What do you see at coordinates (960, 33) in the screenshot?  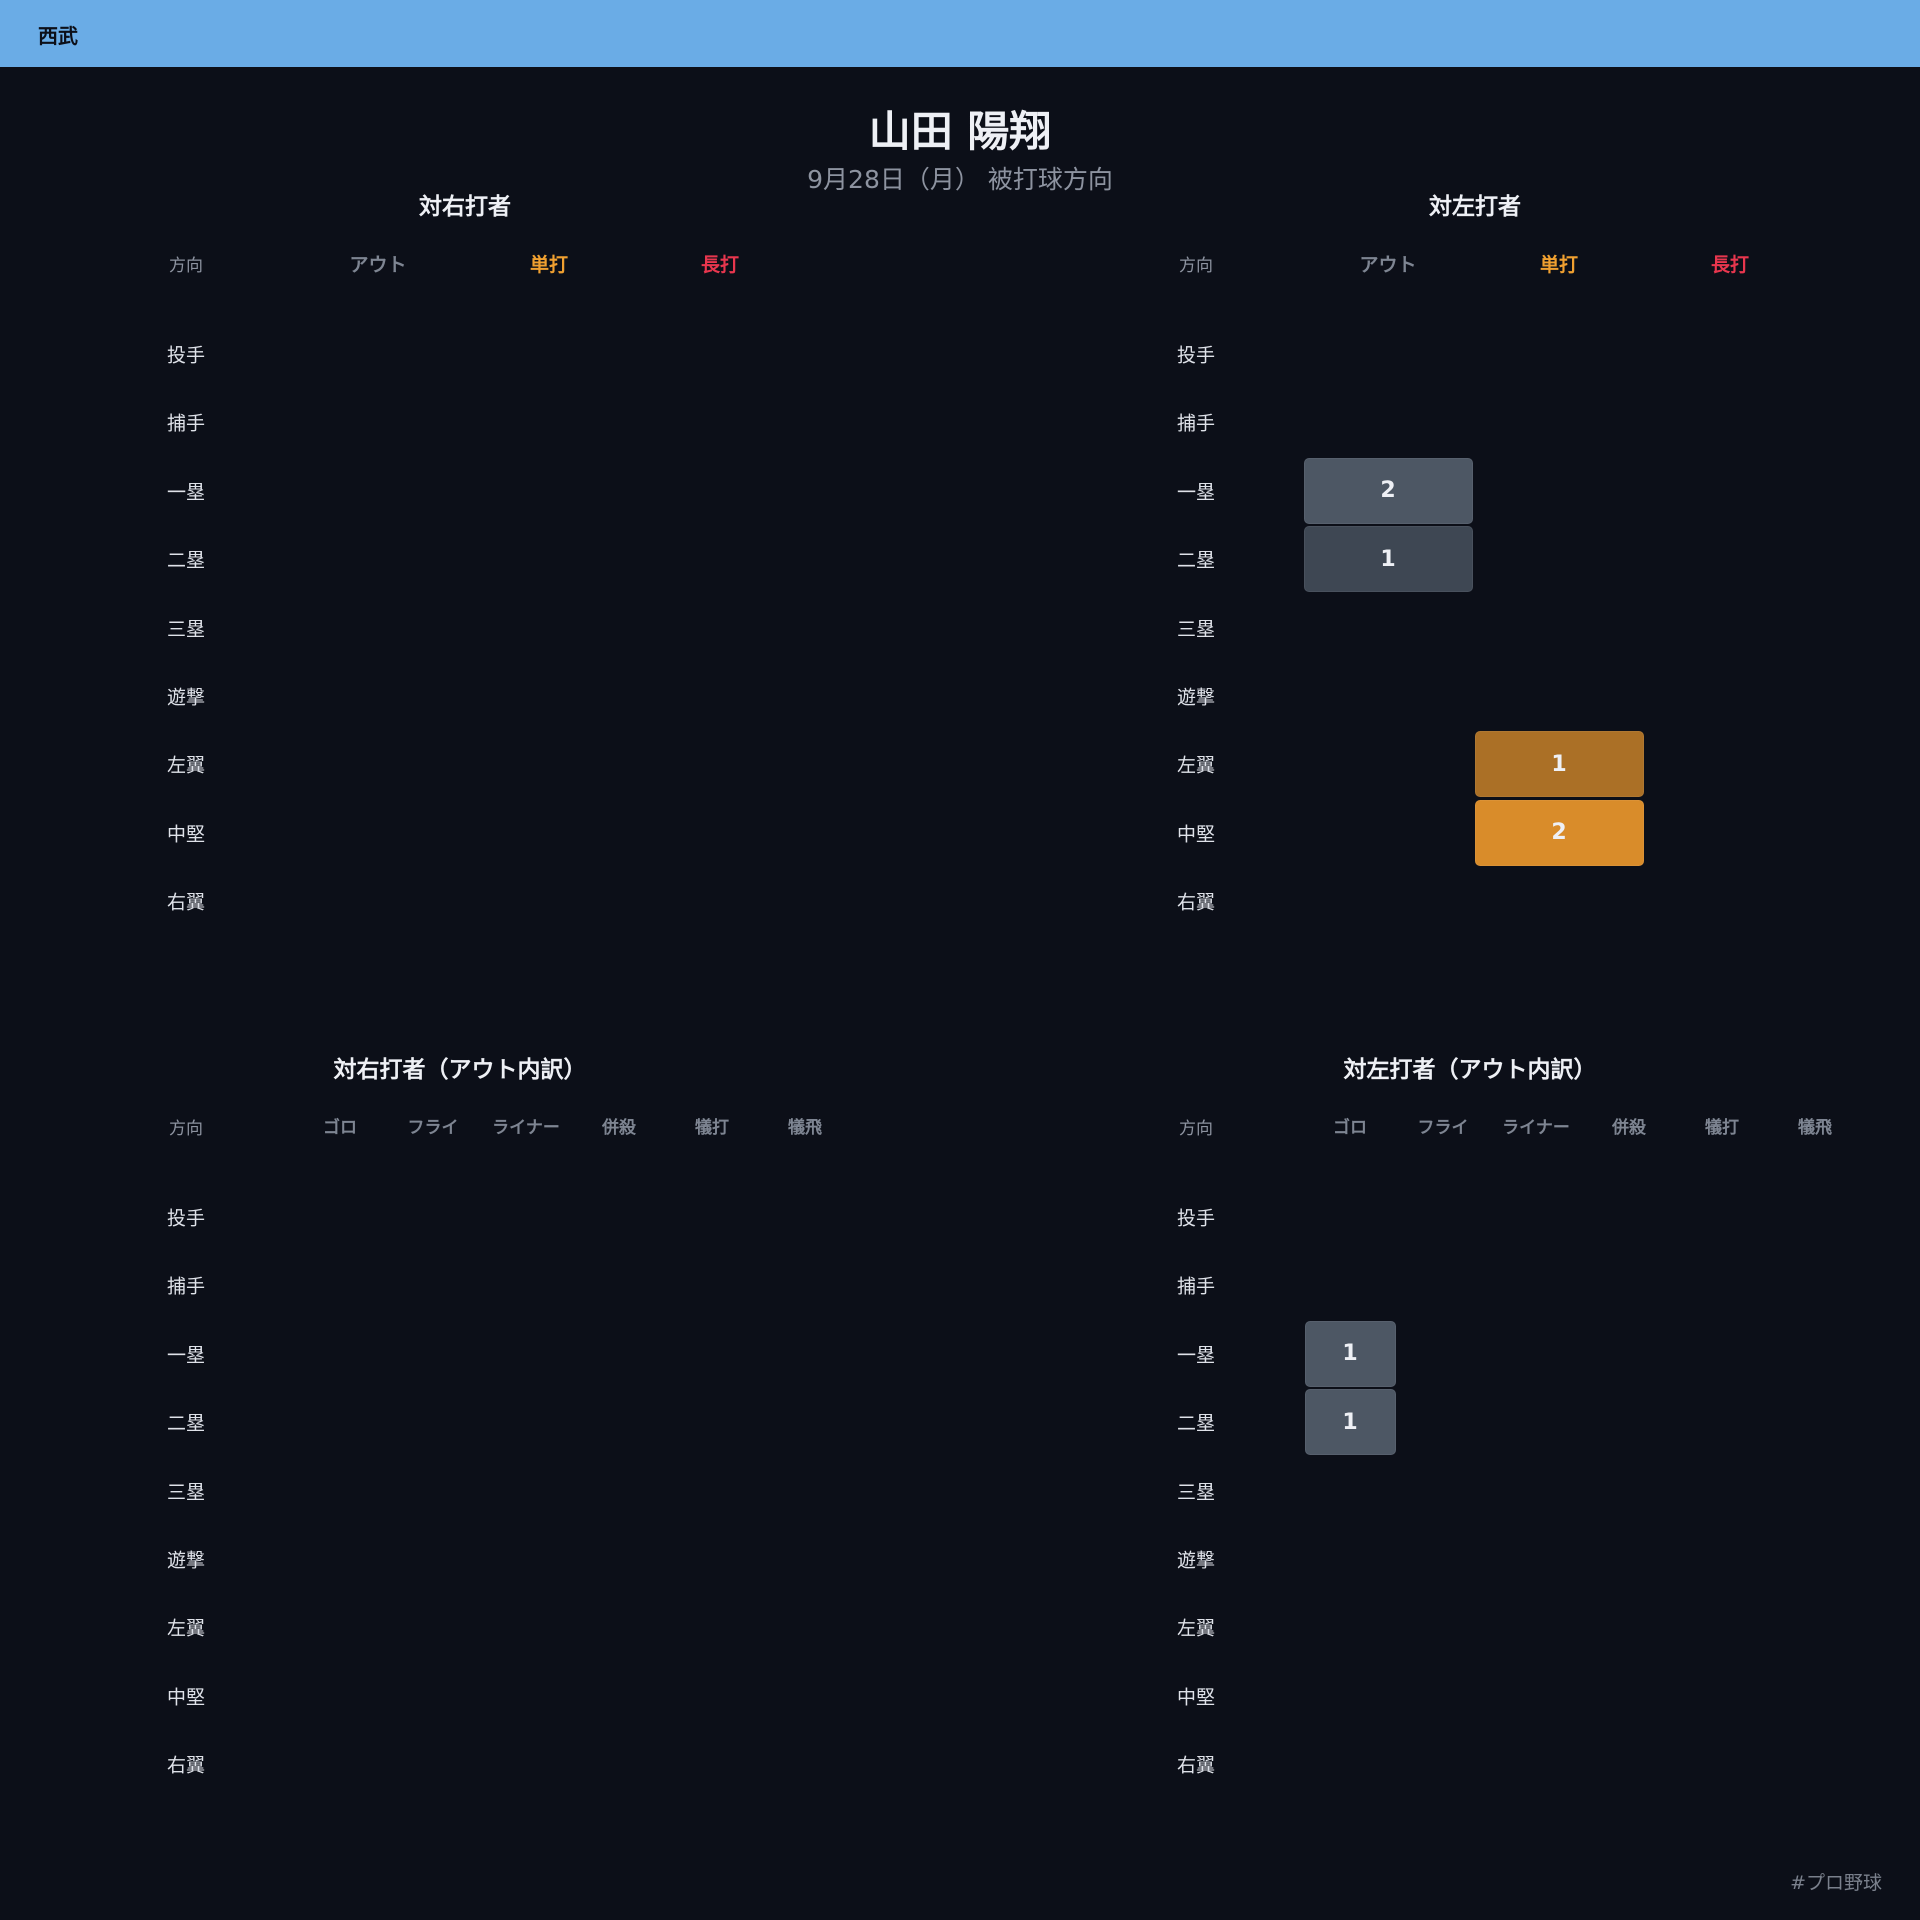 I see `top-bar: 西武` at bounding box center [960, 33].